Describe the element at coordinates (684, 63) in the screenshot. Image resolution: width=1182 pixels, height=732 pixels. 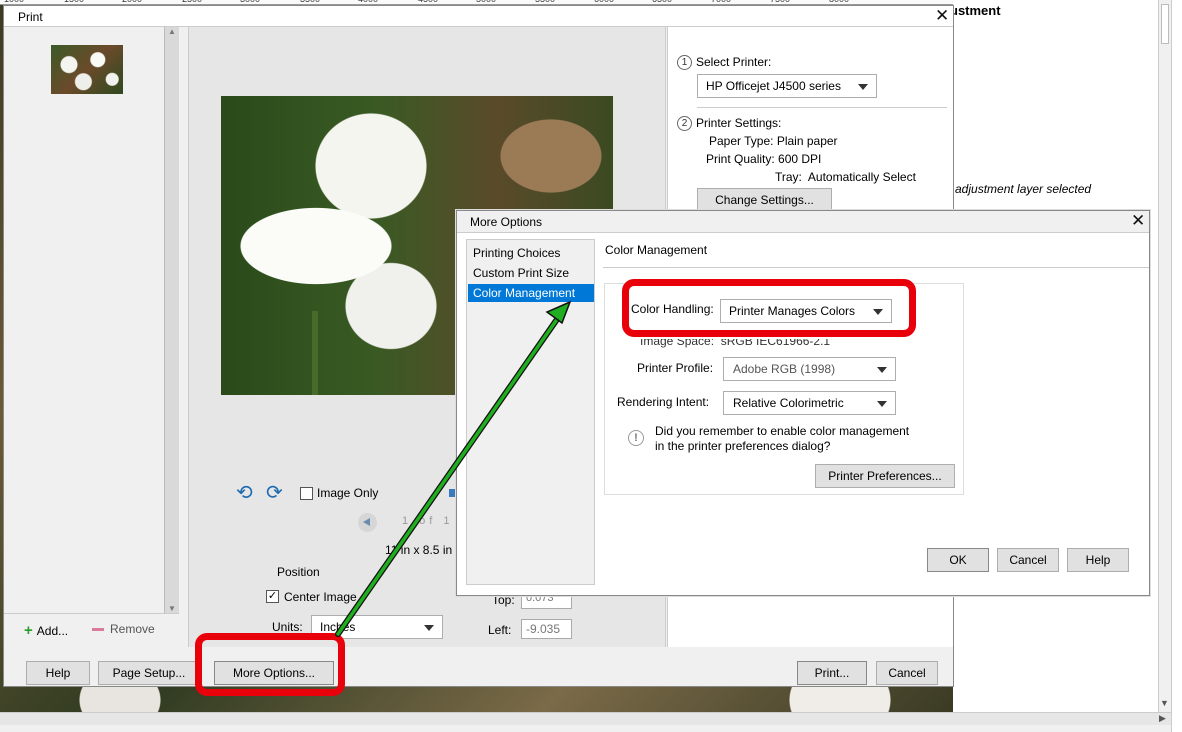
I see `step-number: 1` at that location.